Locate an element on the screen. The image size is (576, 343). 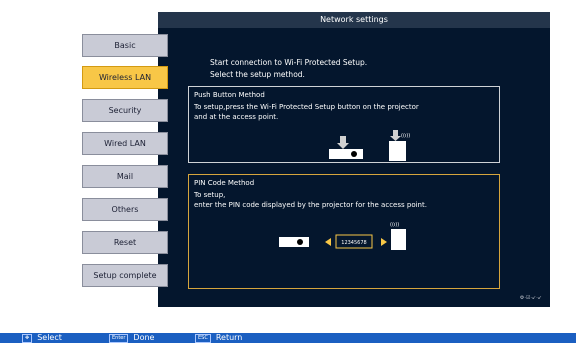
push-method-line-2: and at the access point. is located at coordinates (236, 117).